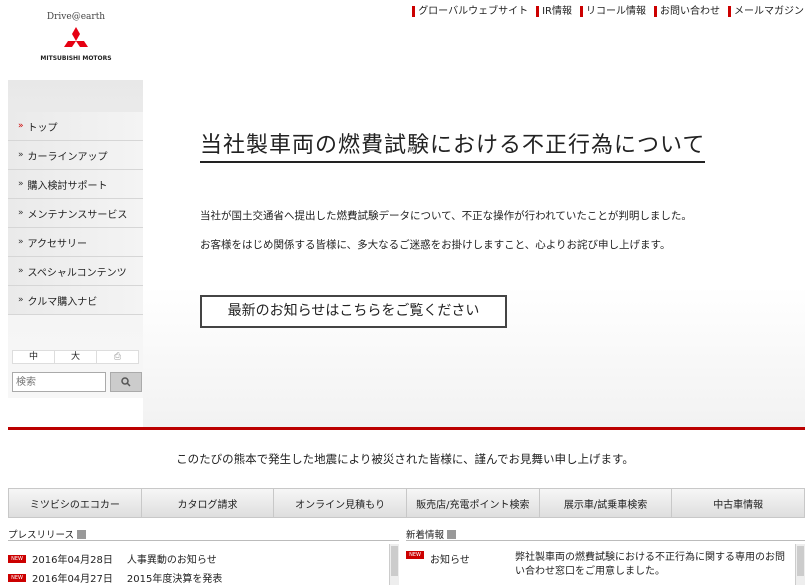 The image size is (810, 585). I want to click on news-scrollbar, so click(800, 564).